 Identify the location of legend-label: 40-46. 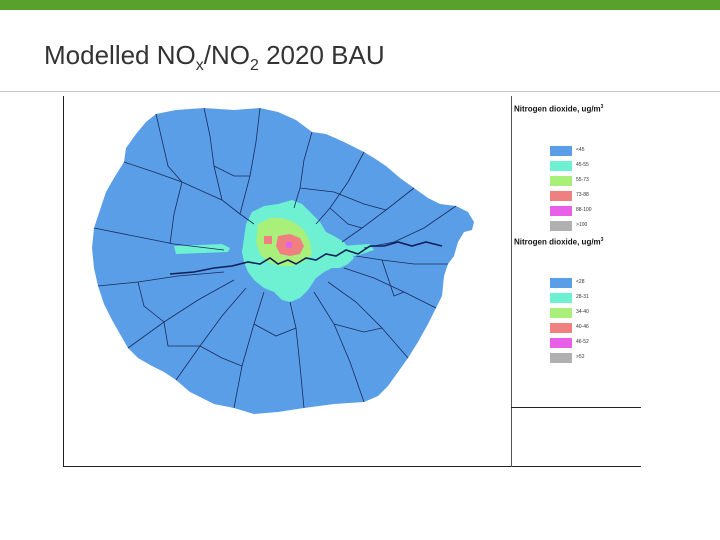
(582, 327).